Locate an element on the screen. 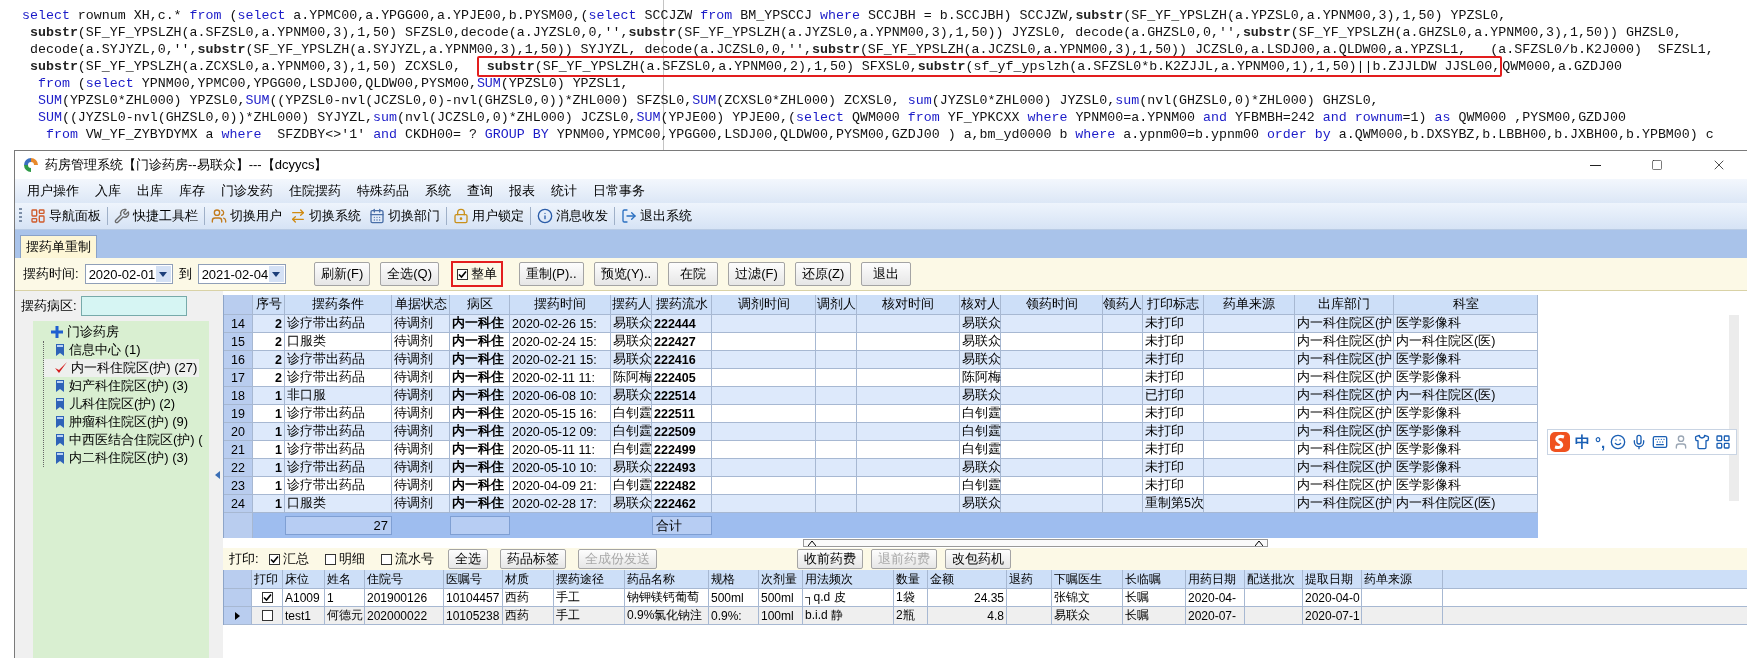  column-header: 领药人 is located at coordinates (1123, 304).